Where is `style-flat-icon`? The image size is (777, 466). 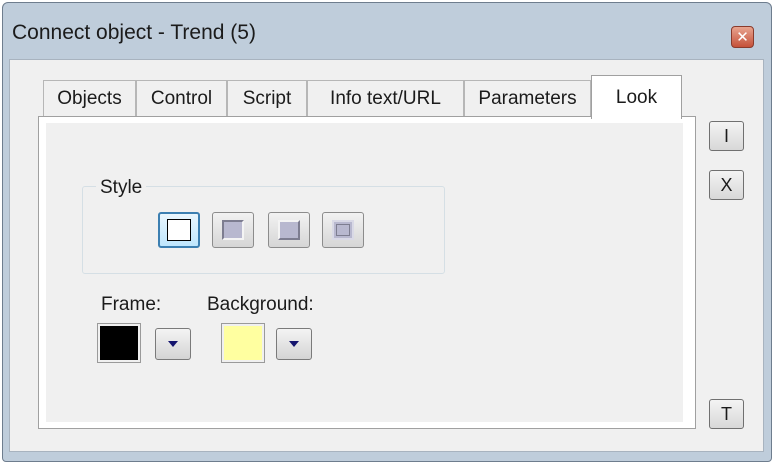
style-flat-icon is located at coordinates (179, 230).